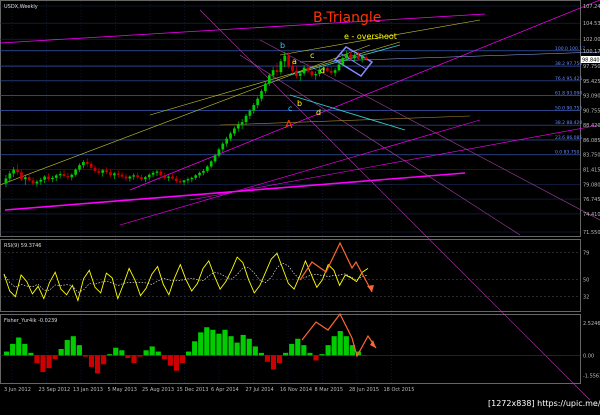 The width and height of the screenshot is (600, 415). What do you see at coordinates (586, 281) in the screenshot?
I see `rsi-y-tick-label: 50` at bounding box center [586, 281].